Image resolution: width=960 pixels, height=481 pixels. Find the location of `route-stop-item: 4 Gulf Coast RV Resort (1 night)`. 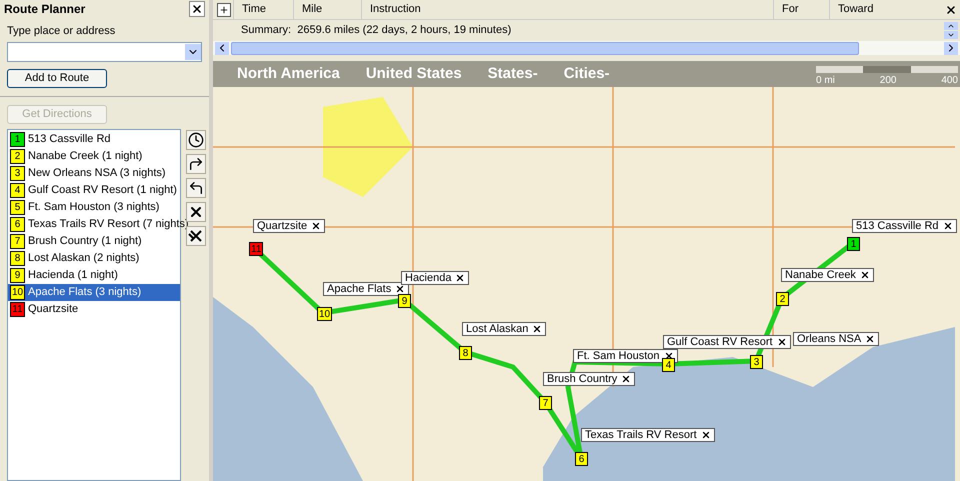

route-stop-item: 4 Gulf Coast RV Resort (1 night) is located at coordinates (94, 190).